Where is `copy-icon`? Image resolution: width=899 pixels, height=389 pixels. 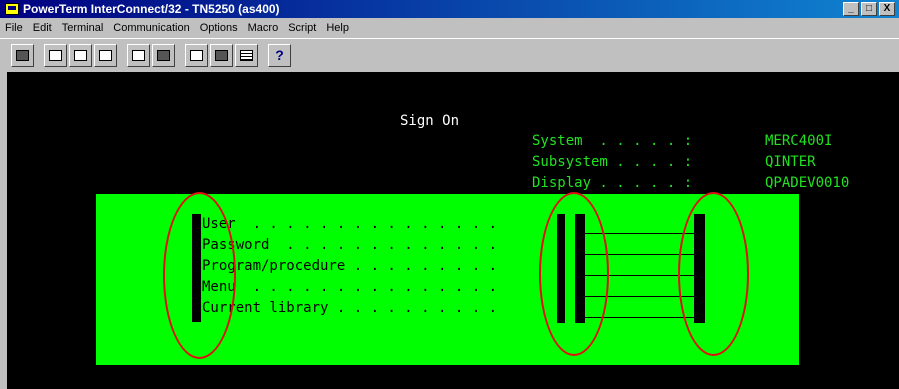
copy-icon is located at coordinates (80, 55).